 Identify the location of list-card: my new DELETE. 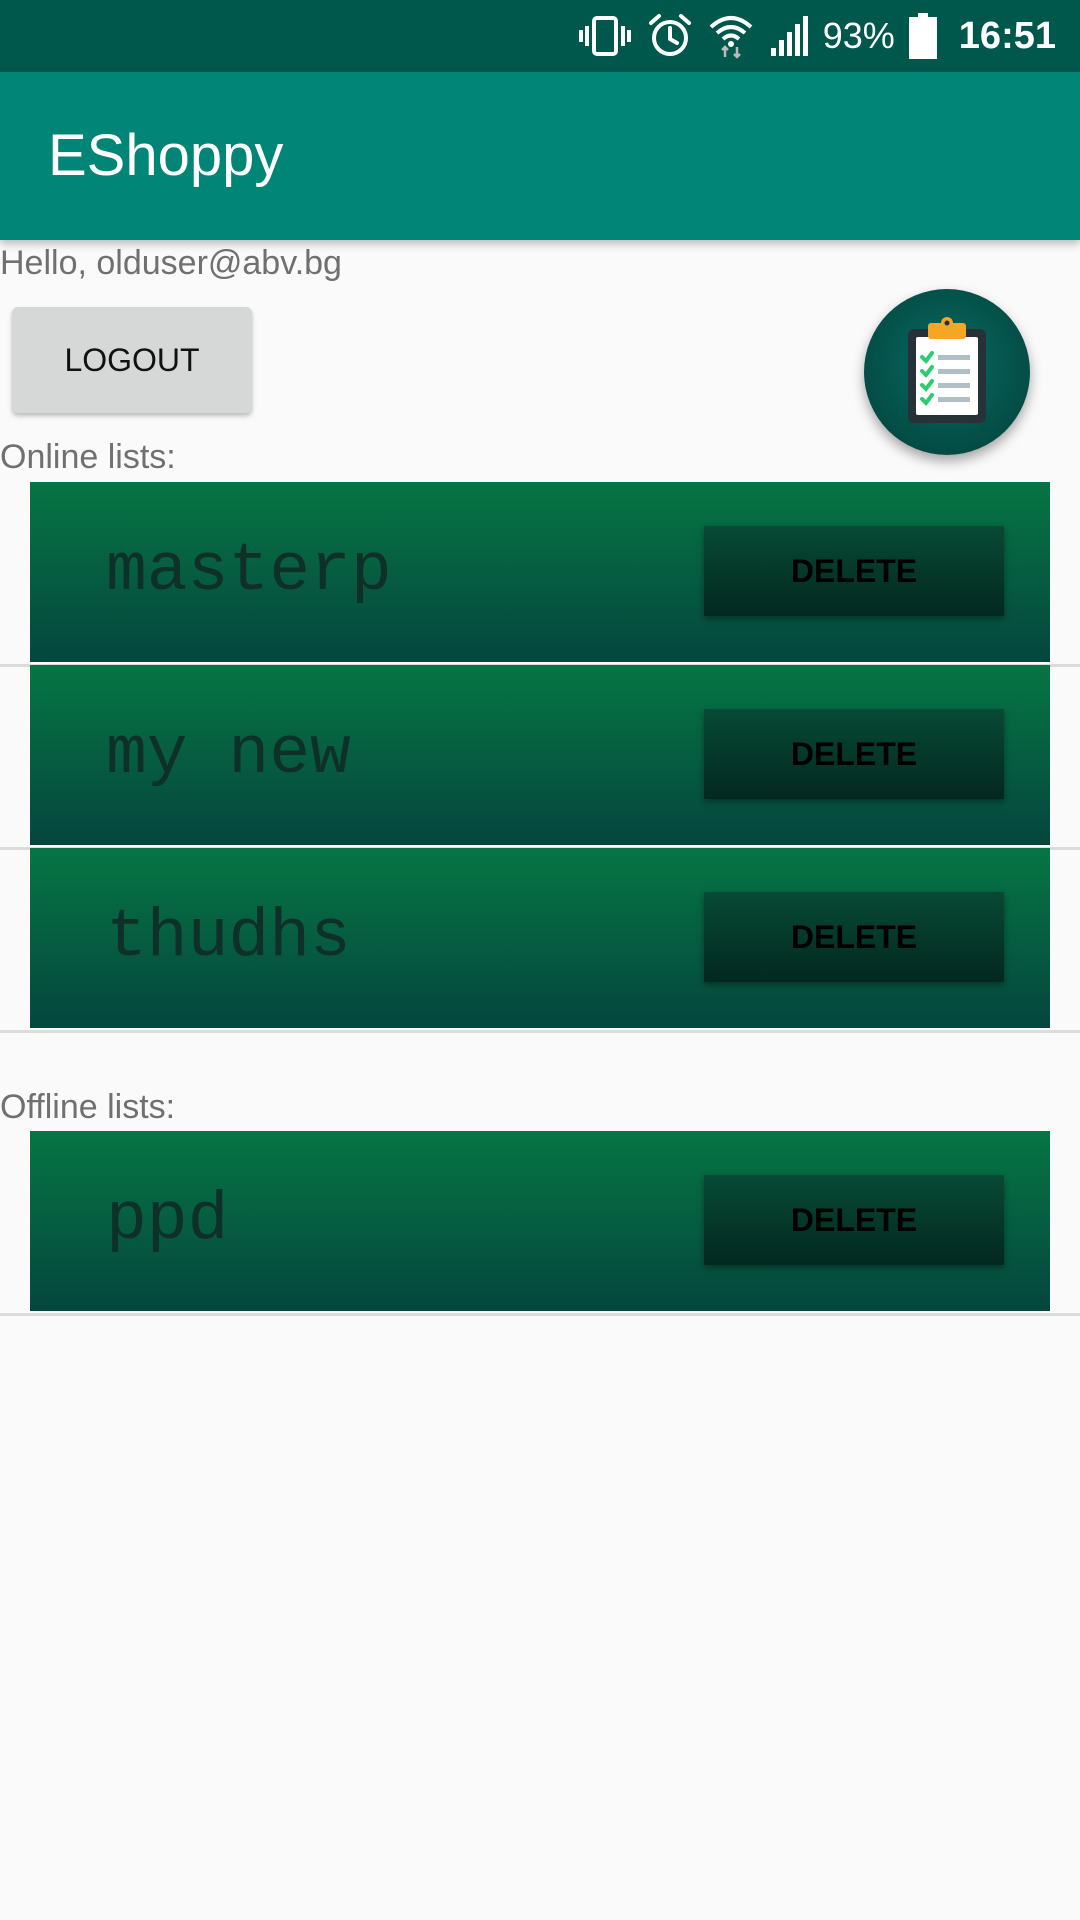
(540, 755).